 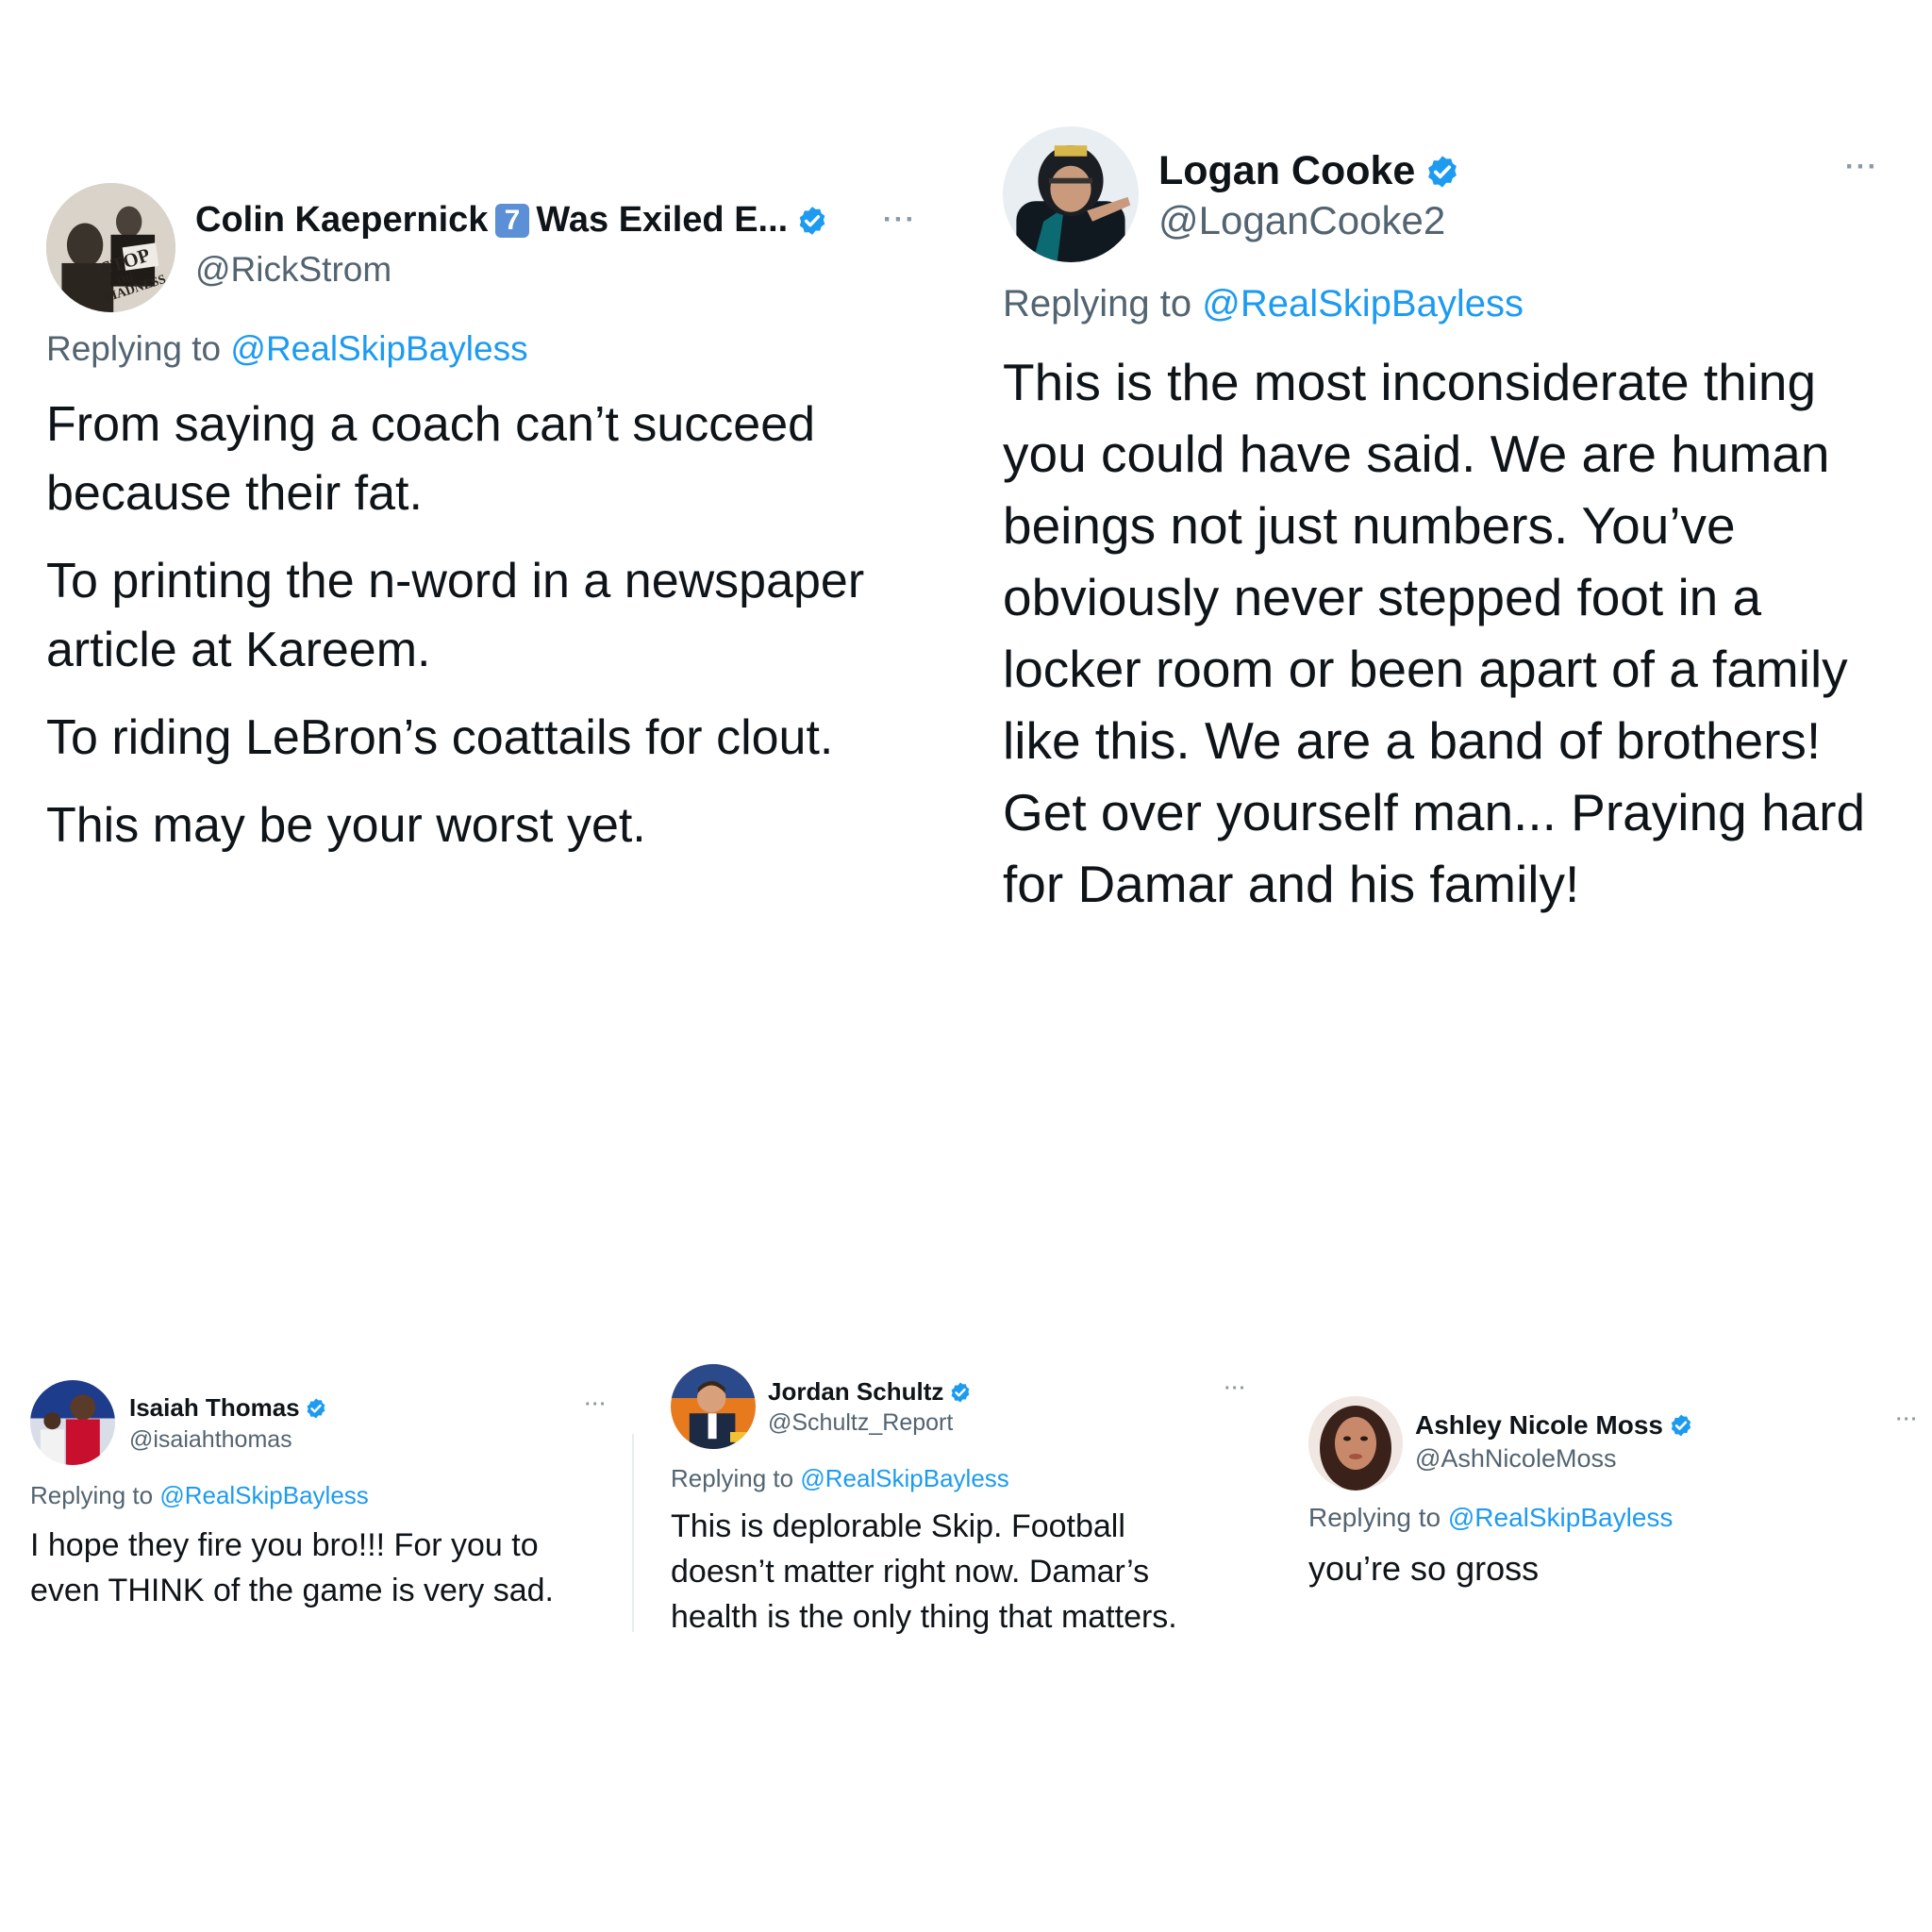 I want to click on user-handle: @RickStrom, so click(x=293, y=270).